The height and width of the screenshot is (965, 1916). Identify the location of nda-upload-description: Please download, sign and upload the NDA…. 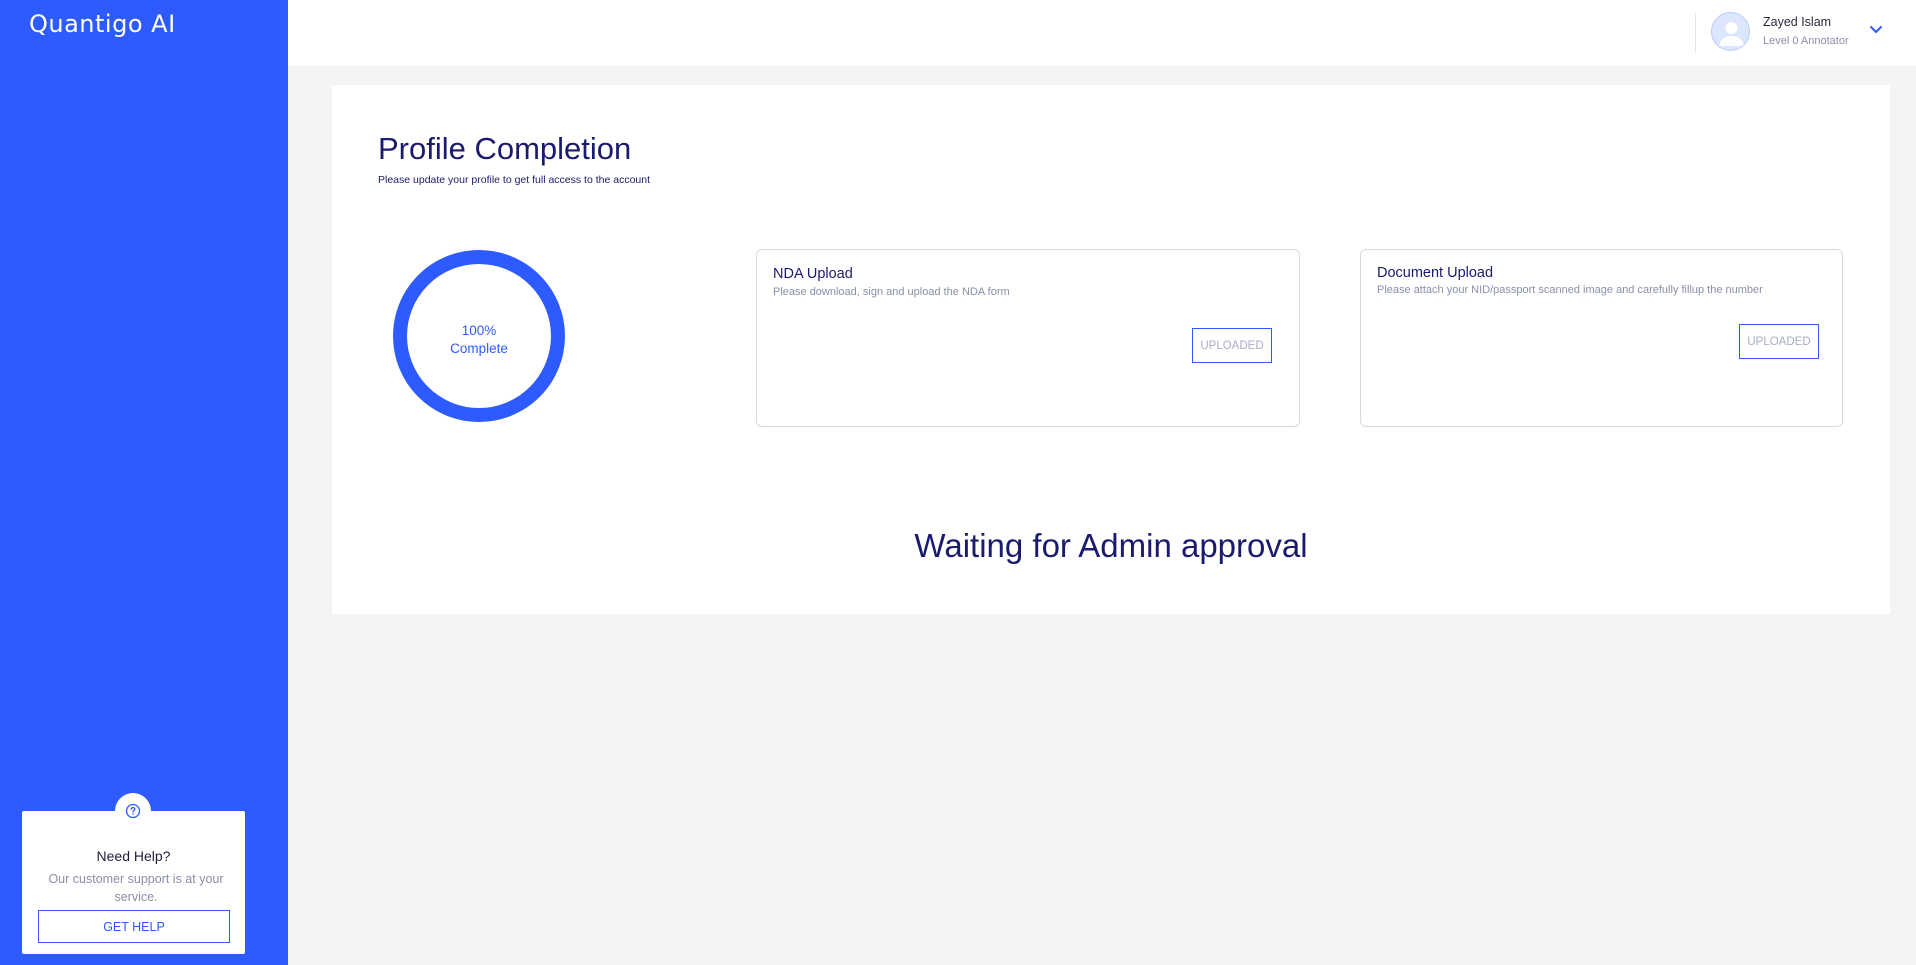
(891, 292).